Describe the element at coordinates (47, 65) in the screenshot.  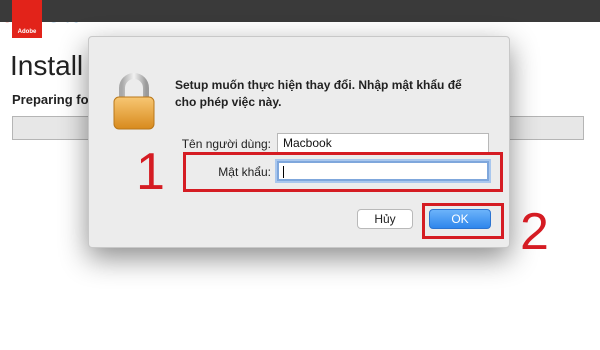
I see `installer-title: Install` at that location.